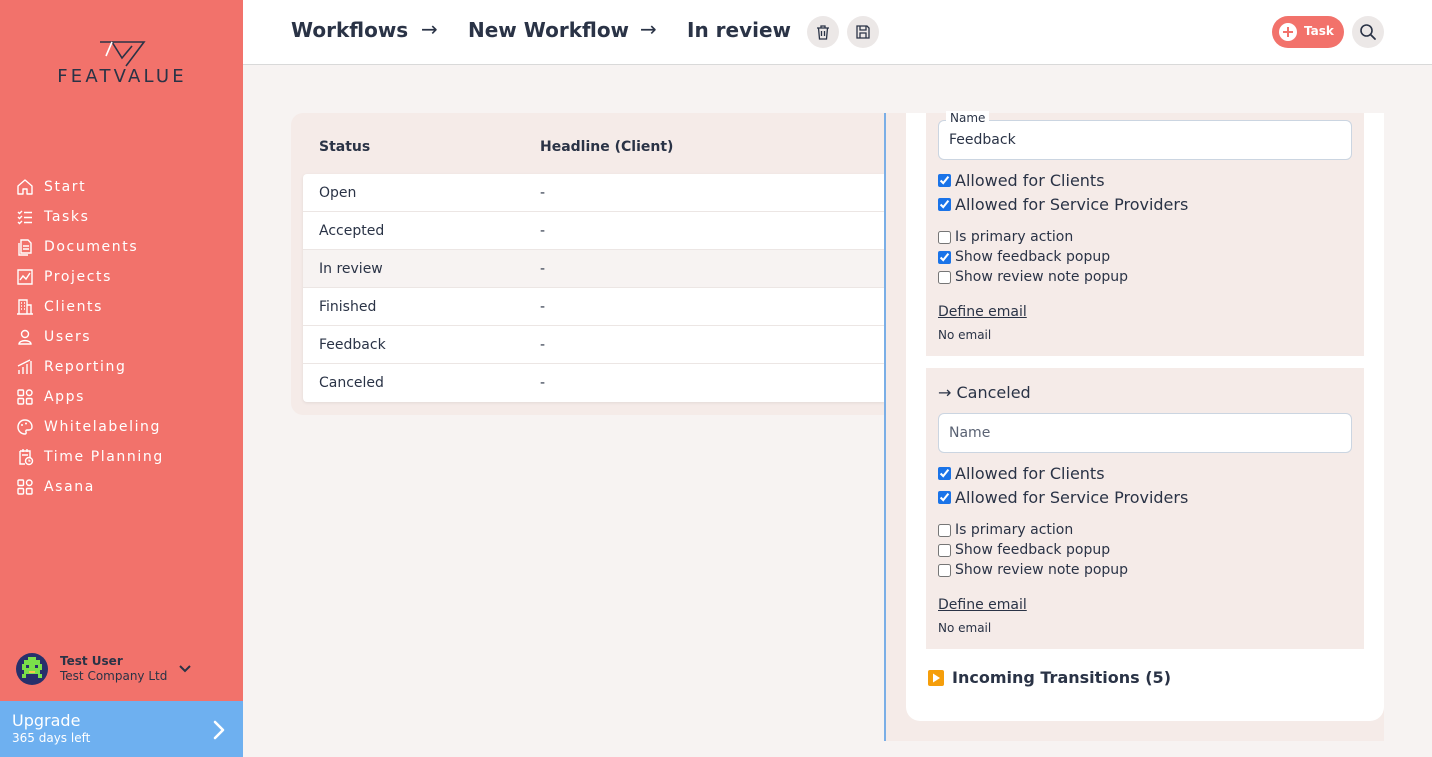 The image size is (1432, 757). I want to click on column-header-status: Status, so click(344, 147).